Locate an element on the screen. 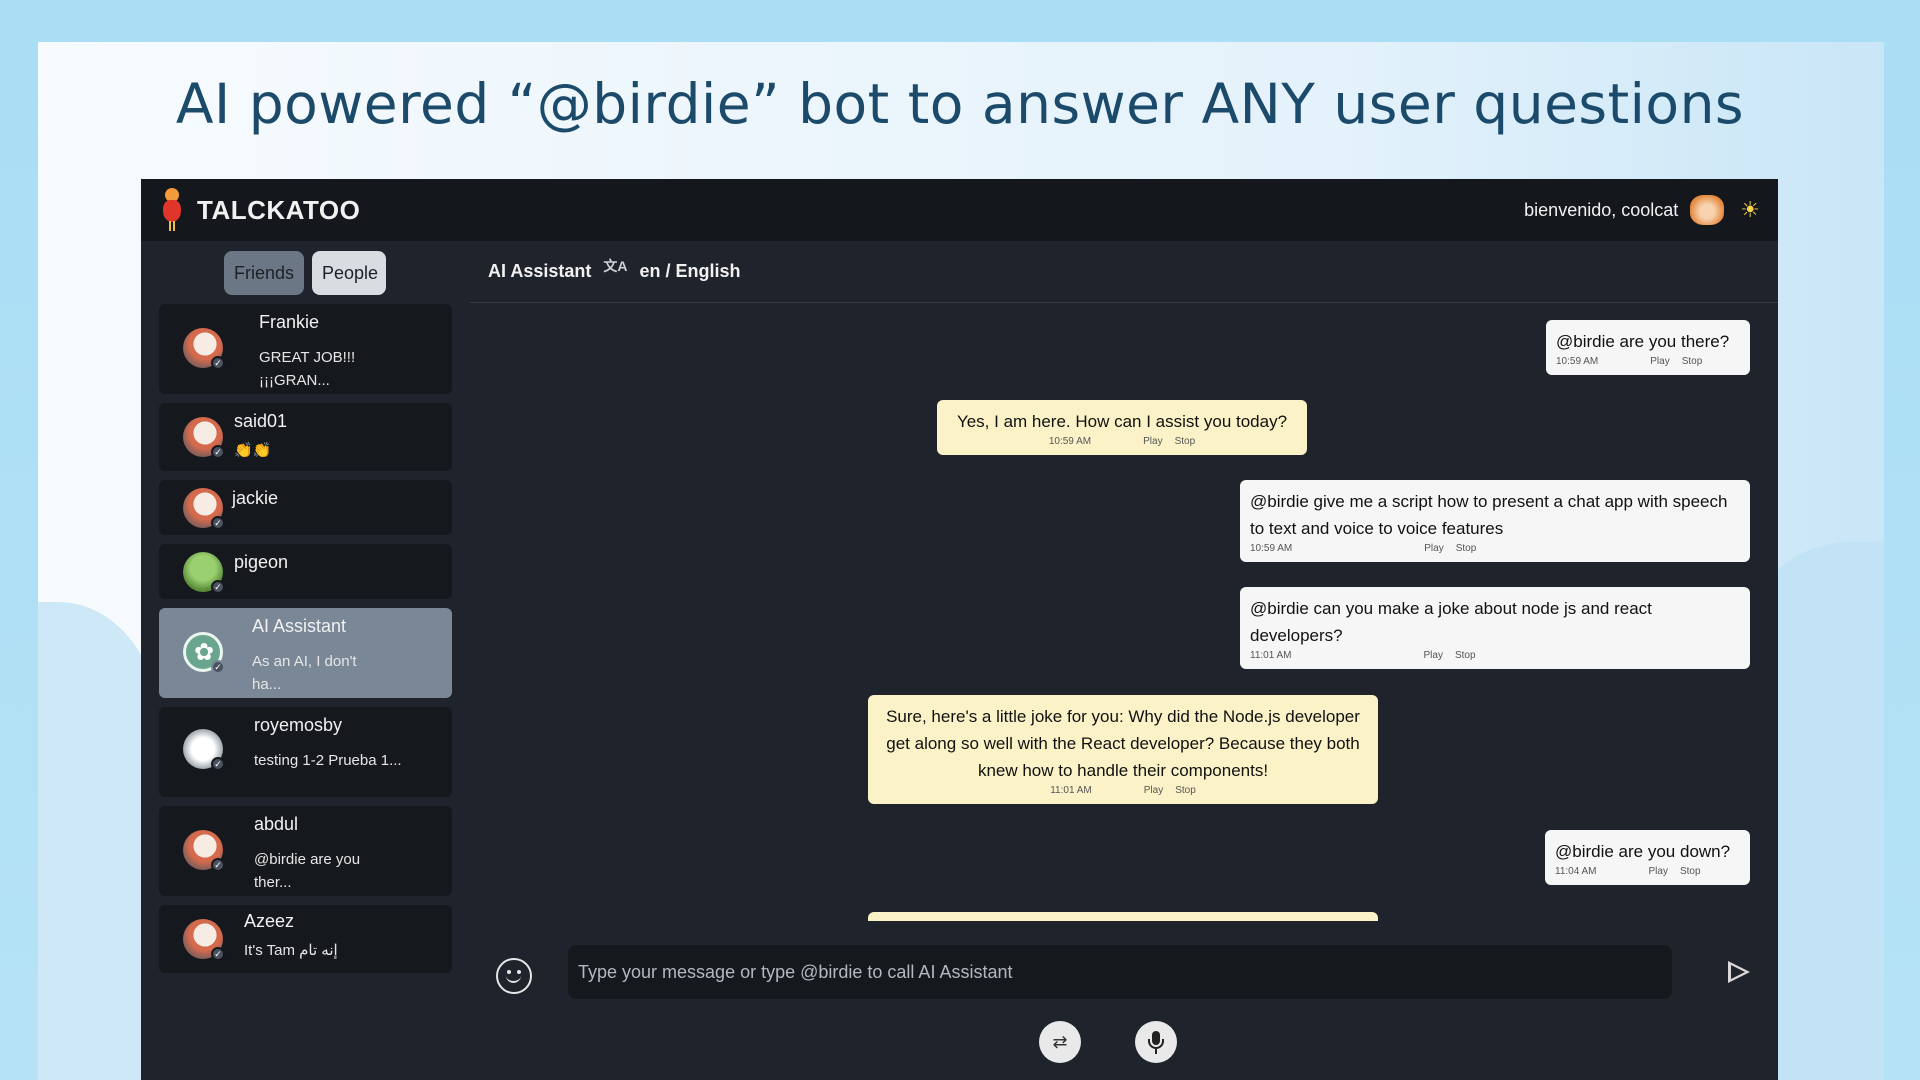 Image resolution: width=1920 pixels, height=1080 pixels. contact-said01: ✓ said01 👏👏 is located at coordinates (305, 437).